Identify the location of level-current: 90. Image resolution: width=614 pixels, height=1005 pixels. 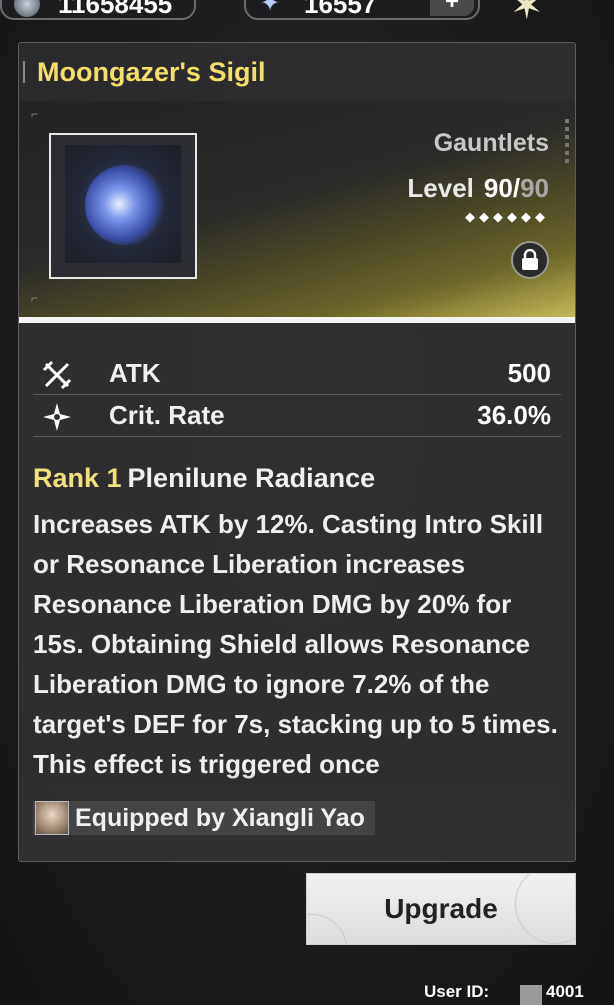
(498, 188).